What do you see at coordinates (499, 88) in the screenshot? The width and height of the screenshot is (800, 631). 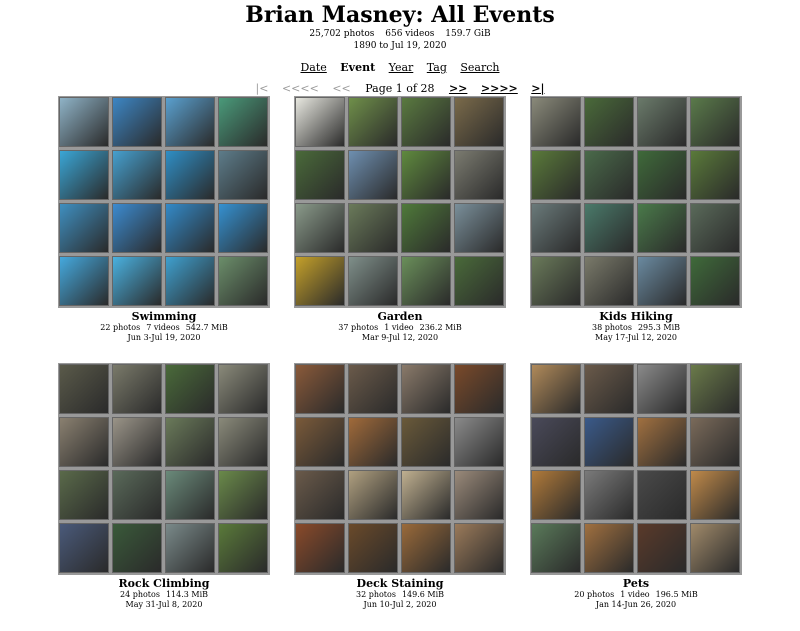 I see `next-far-link: >>>>` at bounding box center [499, 88].